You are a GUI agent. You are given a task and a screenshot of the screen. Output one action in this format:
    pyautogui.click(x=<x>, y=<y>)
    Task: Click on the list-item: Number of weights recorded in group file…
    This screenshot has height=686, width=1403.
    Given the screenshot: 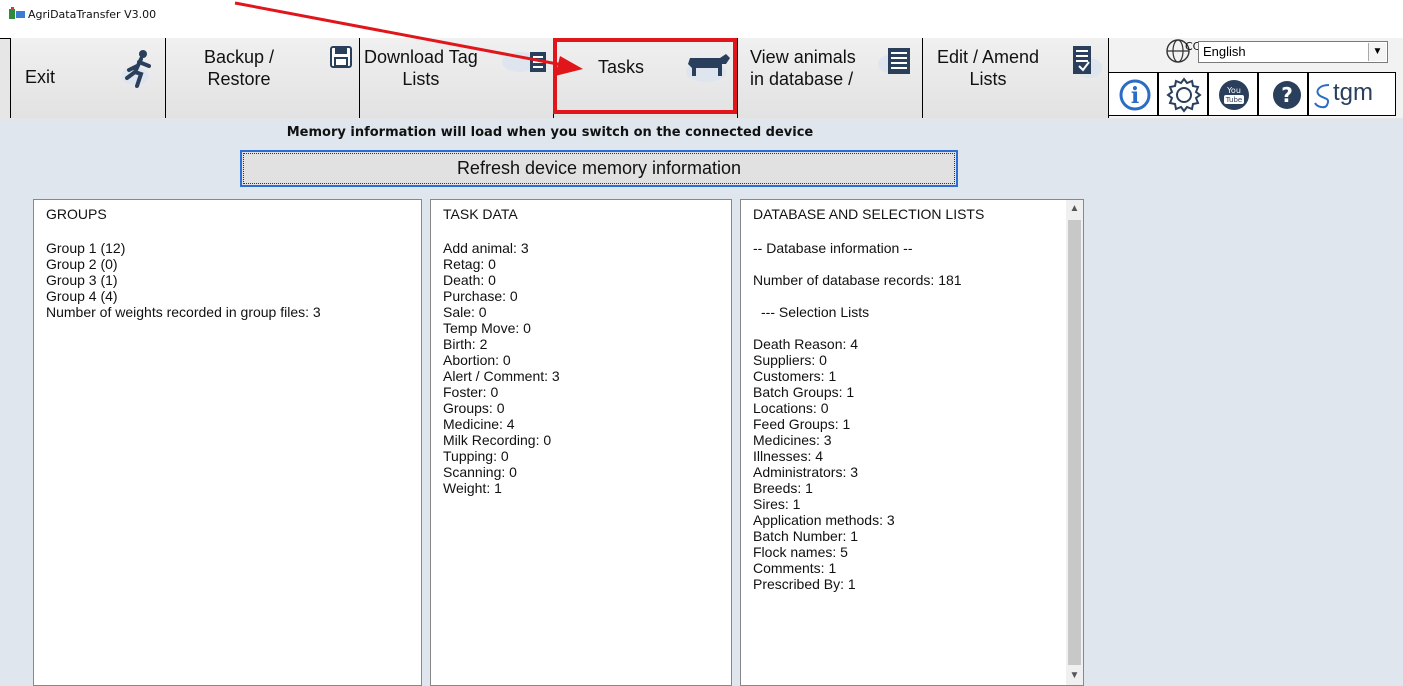 What is the action you would take?
    pyautogui.click(x=183, y=312)
    